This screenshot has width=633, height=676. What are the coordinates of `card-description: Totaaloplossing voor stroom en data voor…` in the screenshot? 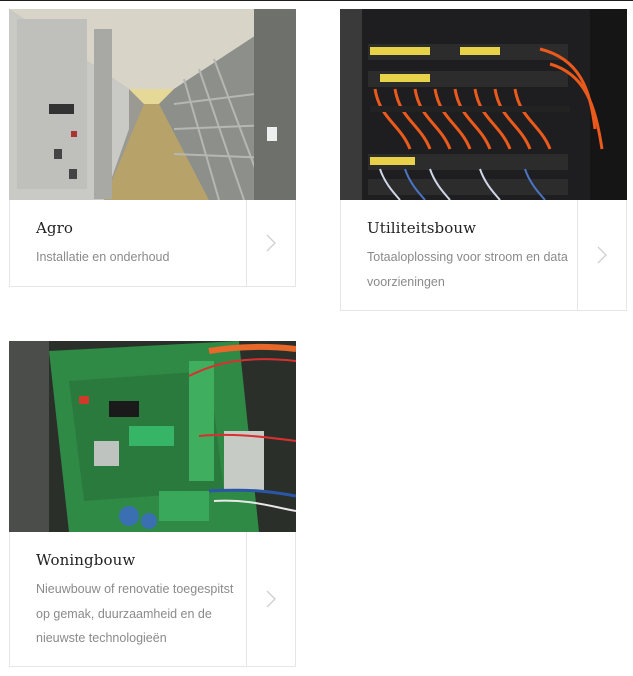 It's located at (467, 269).